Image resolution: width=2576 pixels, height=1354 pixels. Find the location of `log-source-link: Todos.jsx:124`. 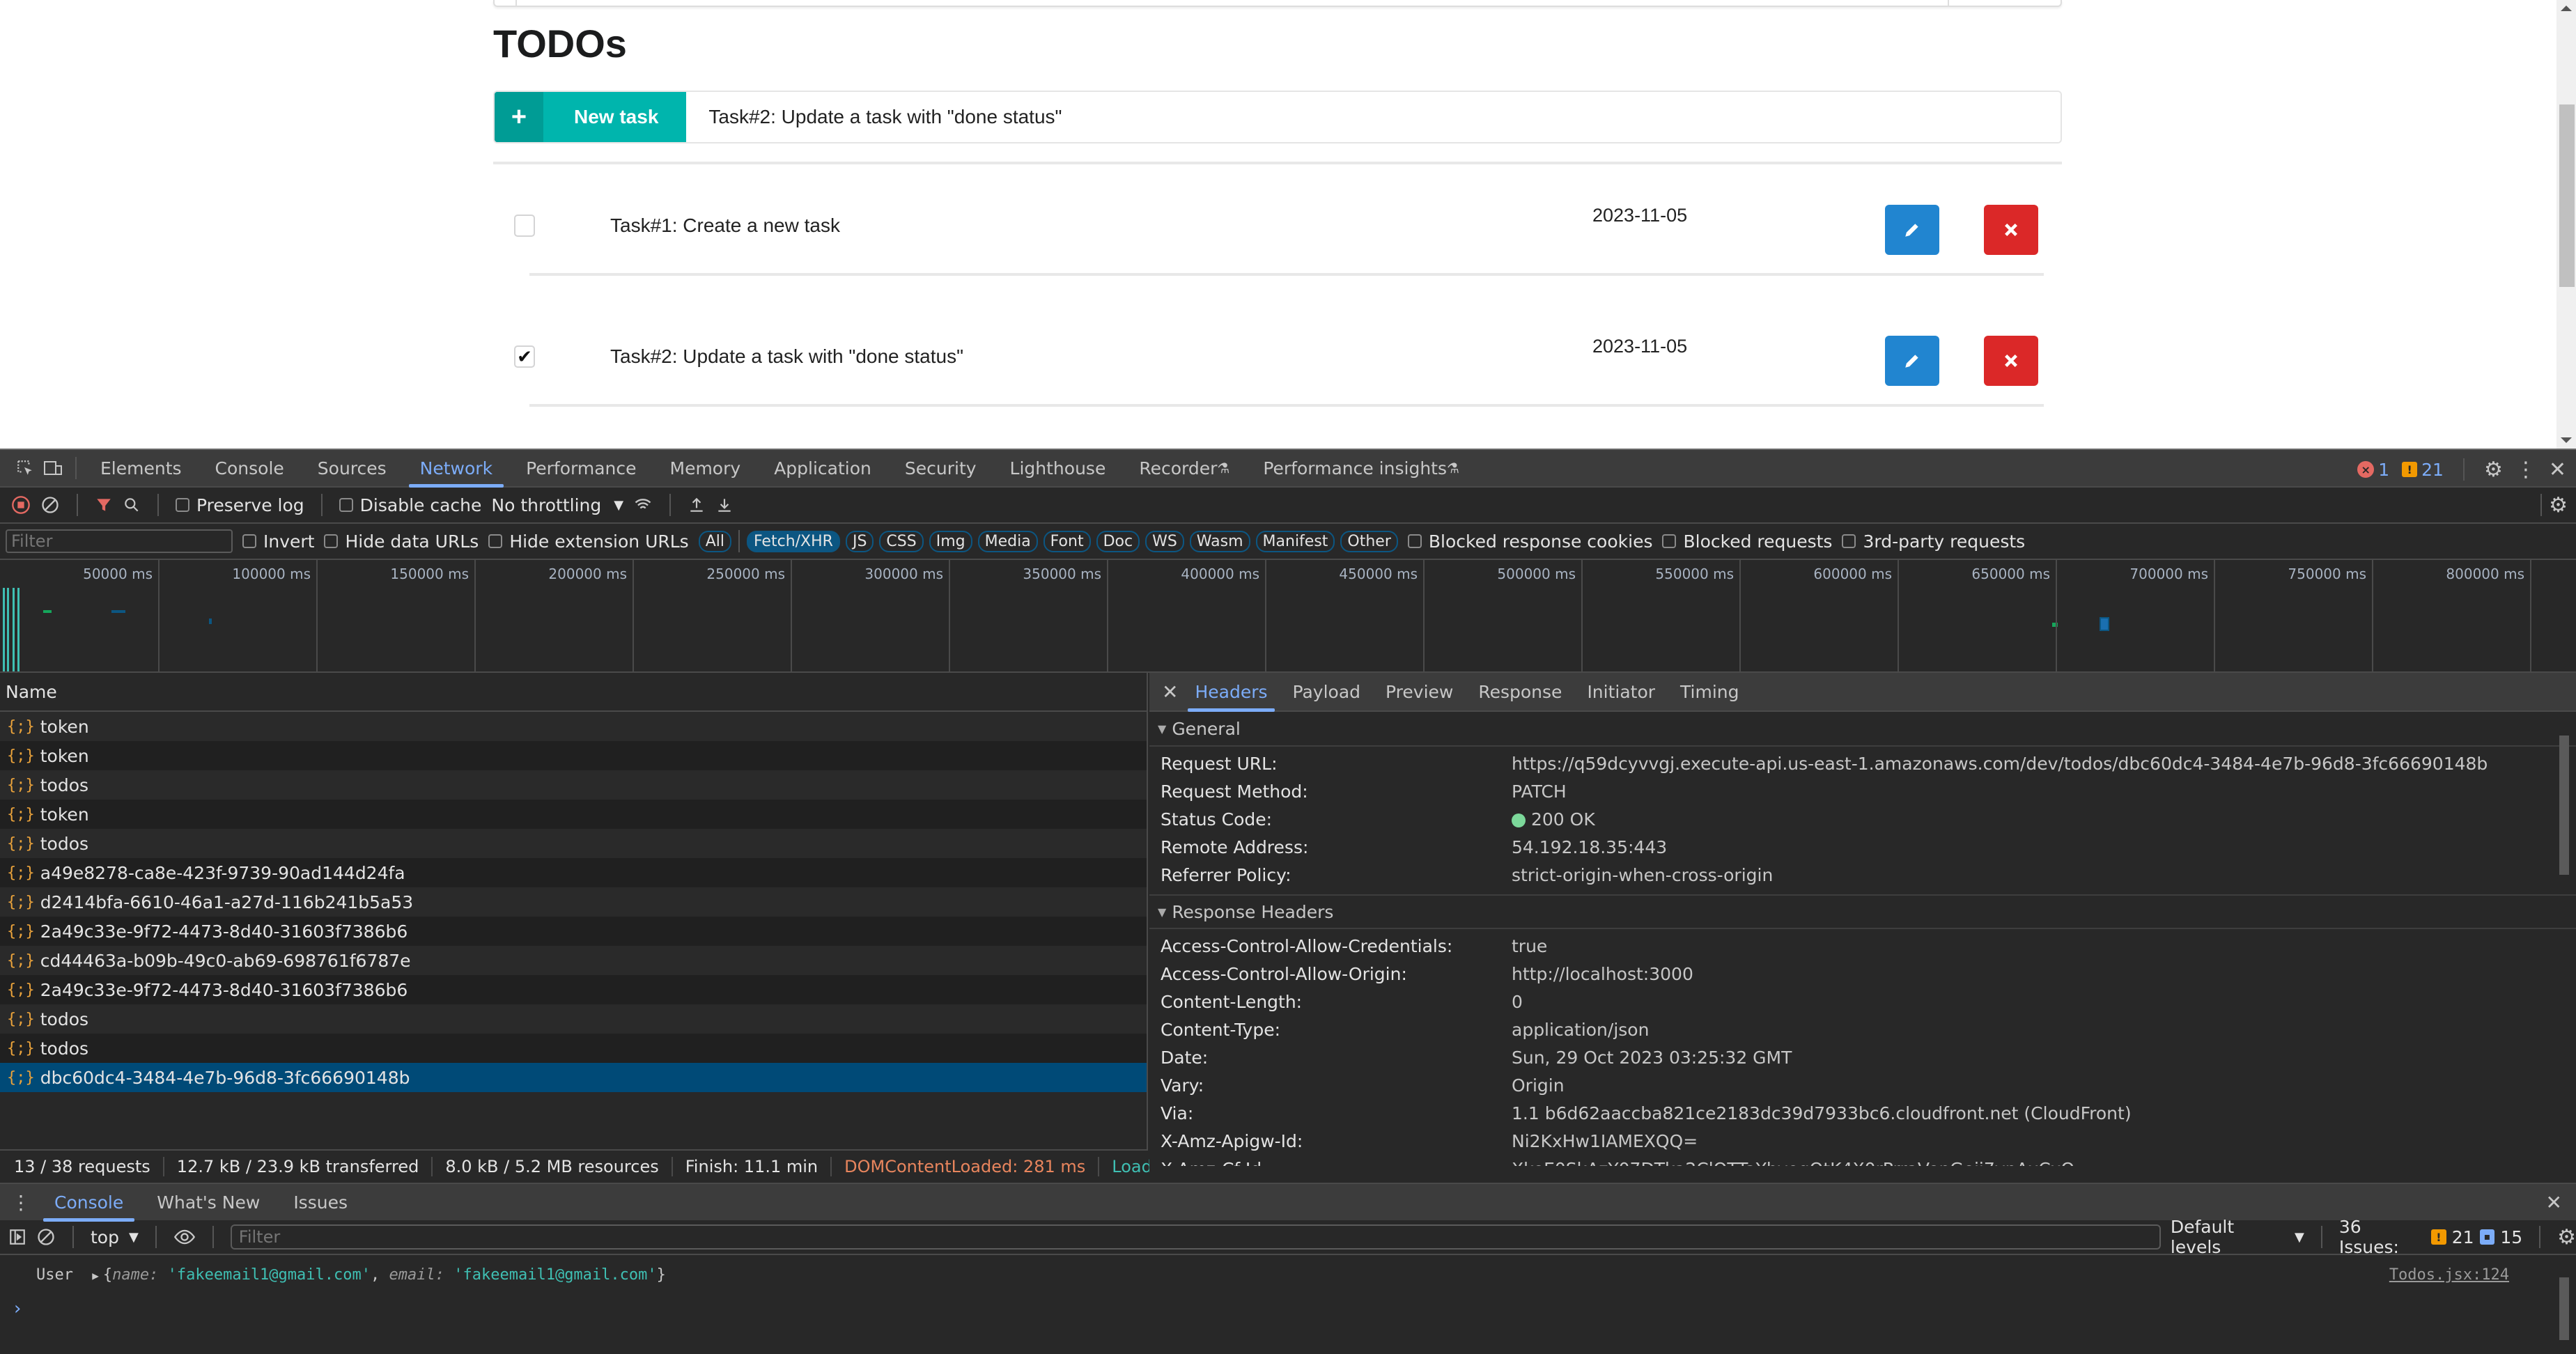

log-source-link: Todos.jsx:124 is located at coordinates (2449, 1275).